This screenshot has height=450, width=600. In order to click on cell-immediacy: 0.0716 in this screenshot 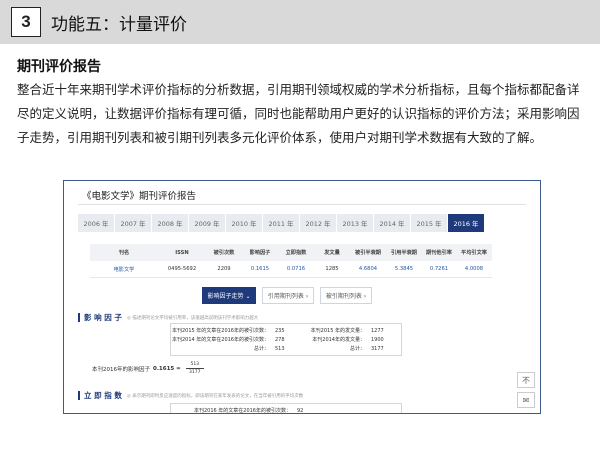, I will do `click(296, 269)`.